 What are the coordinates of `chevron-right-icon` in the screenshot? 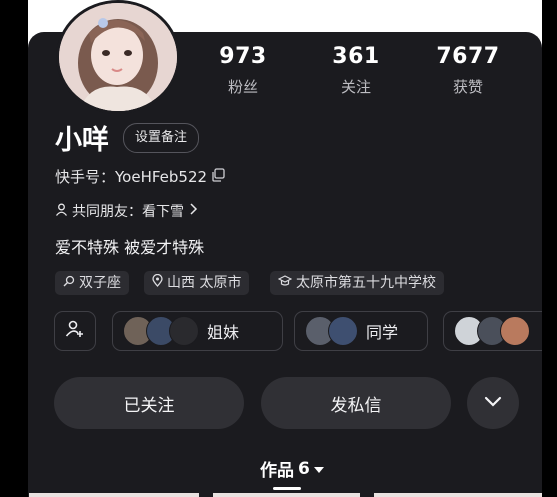 It's located at (193, 211).